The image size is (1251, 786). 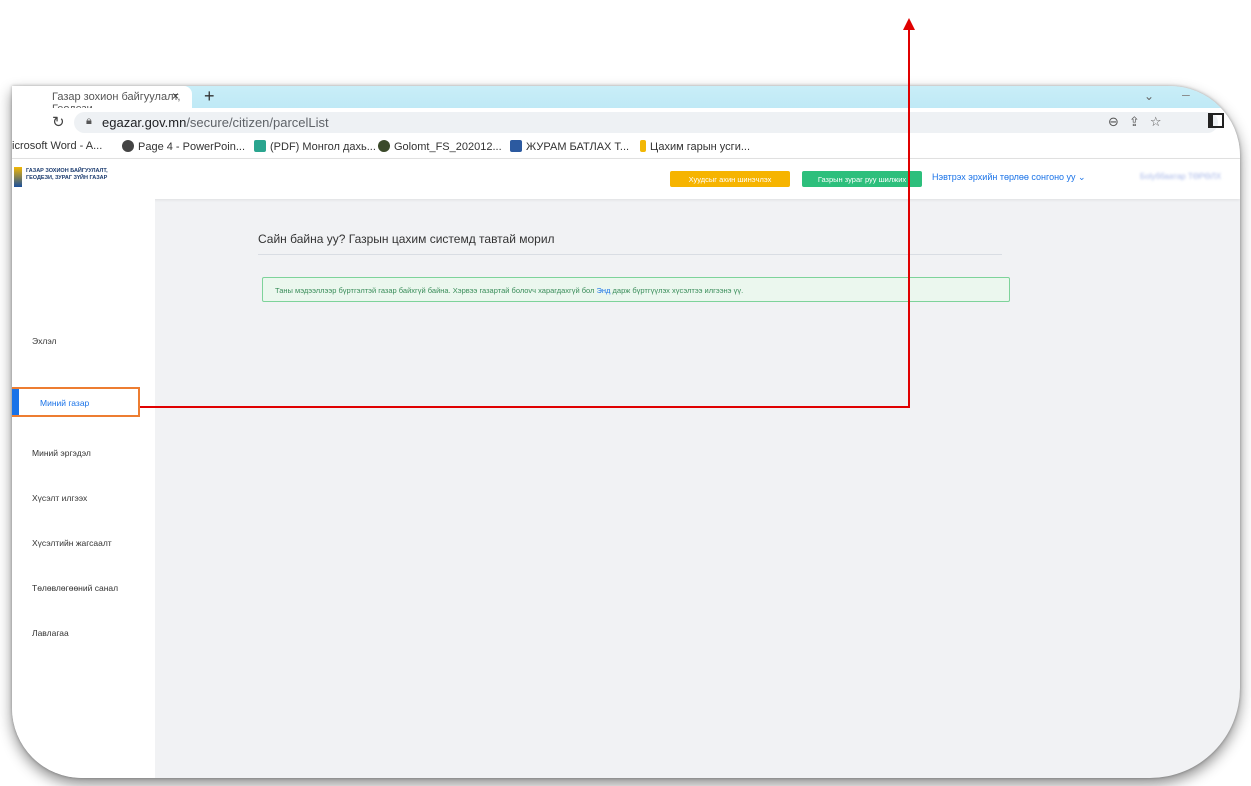 What do you see at coordinates (61, 453) in the screenshot?
I see `sidebar-item-my-possession: Миний эргэдэл` at bounding box center [61, 453].